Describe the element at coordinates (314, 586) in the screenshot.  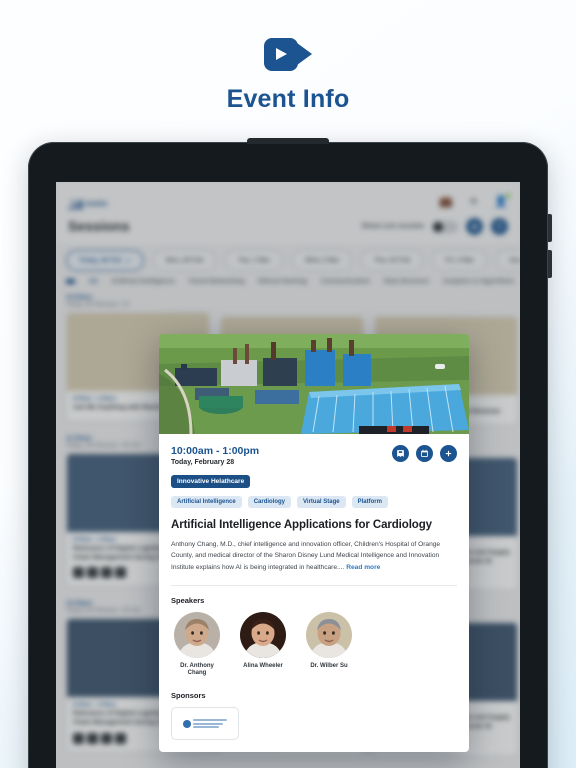
I see `section-divider` at that location.